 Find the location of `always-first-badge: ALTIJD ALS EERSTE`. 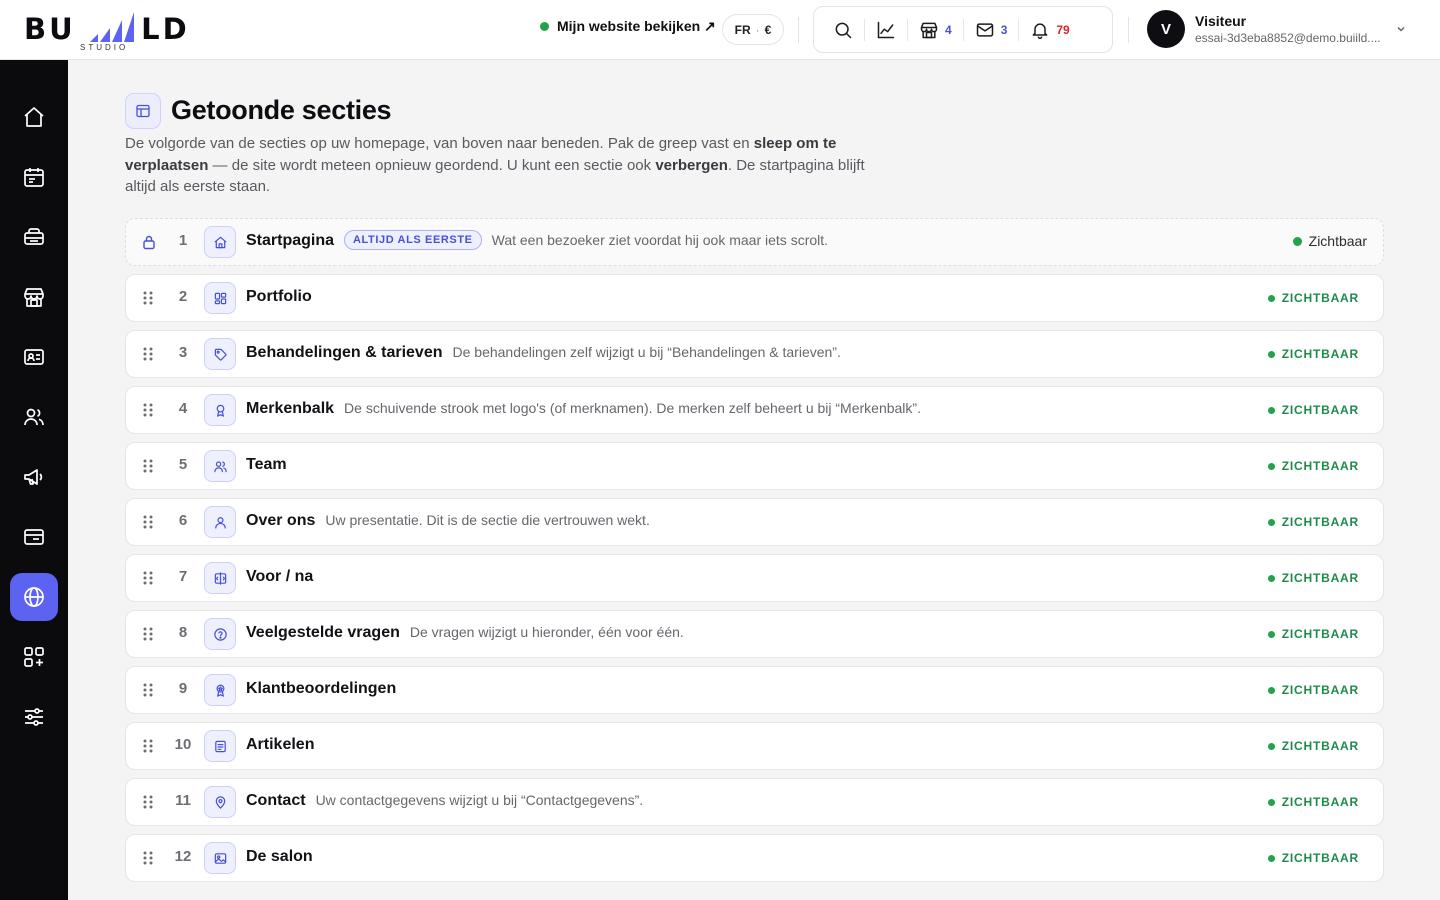

always-first-badge: ALTIJD ALS EERSTE is located at coordinates (413, 240).